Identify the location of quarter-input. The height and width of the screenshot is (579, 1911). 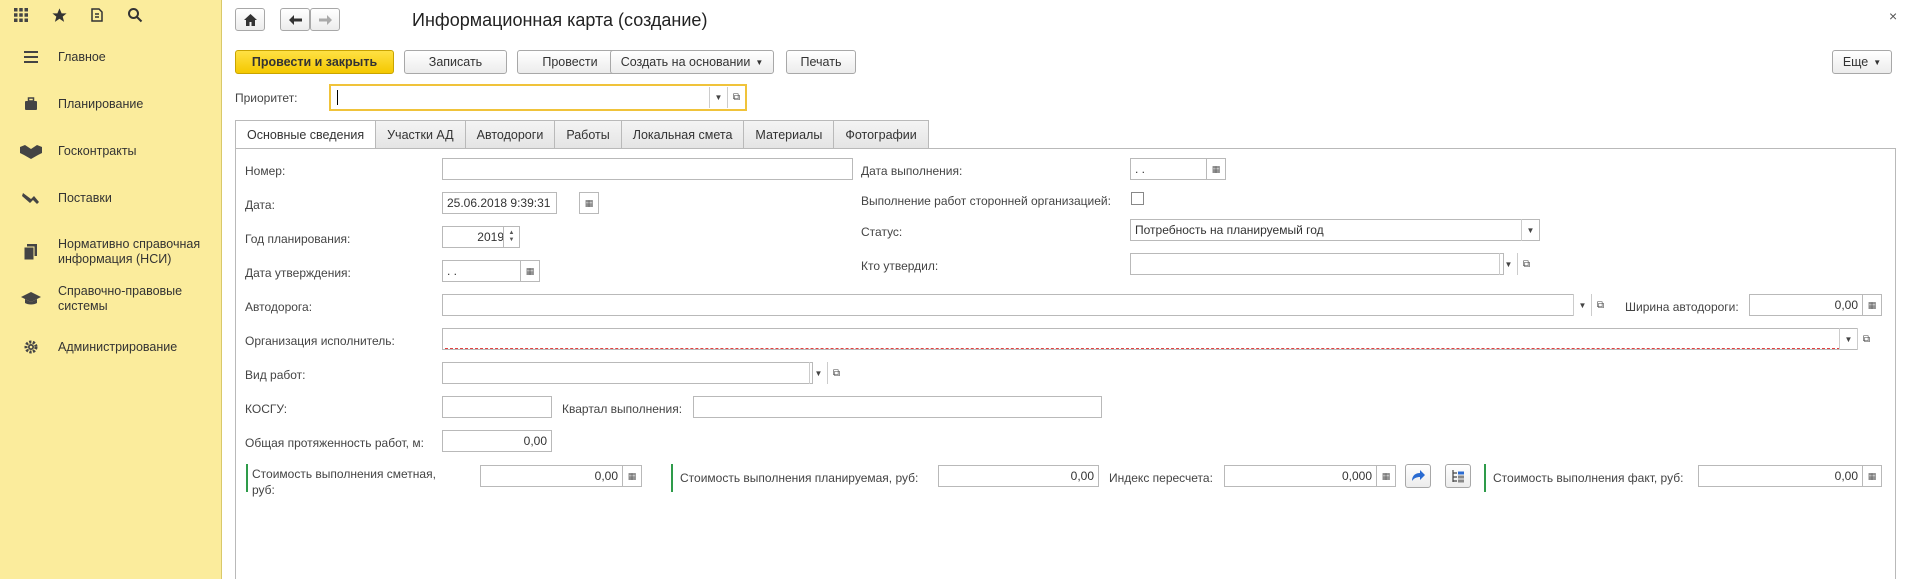
(897, 407).